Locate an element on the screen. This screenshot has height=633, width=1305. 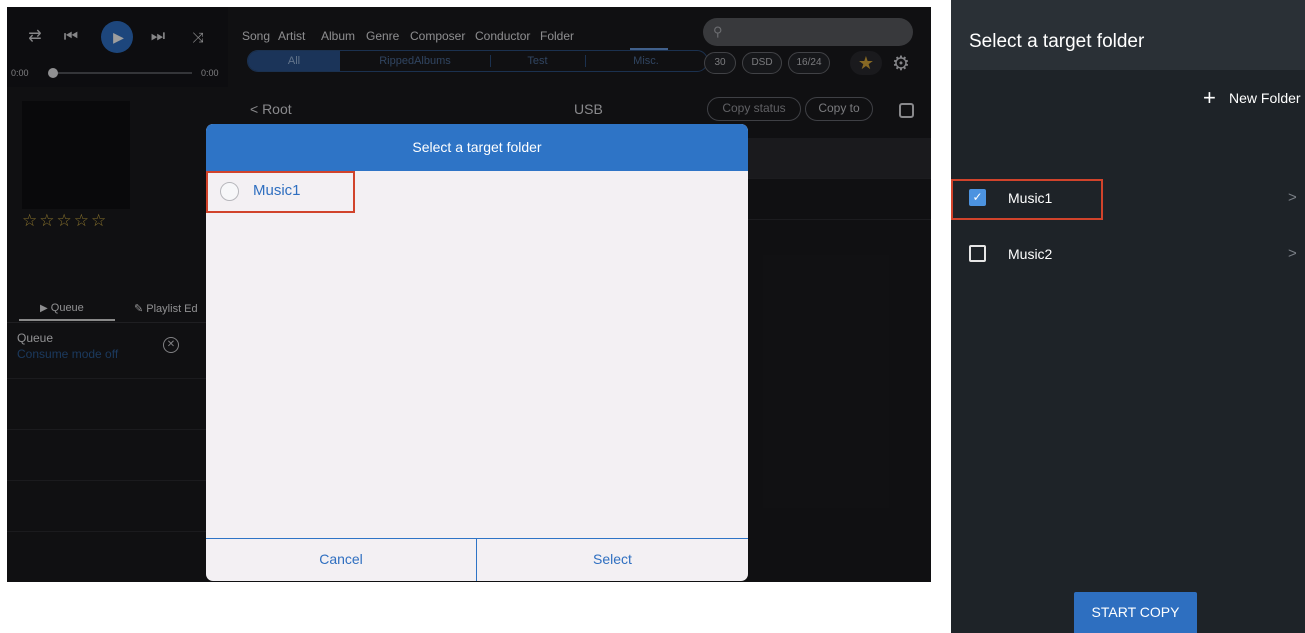
cancel-button: Cancel is located at coordinates (341, 559).